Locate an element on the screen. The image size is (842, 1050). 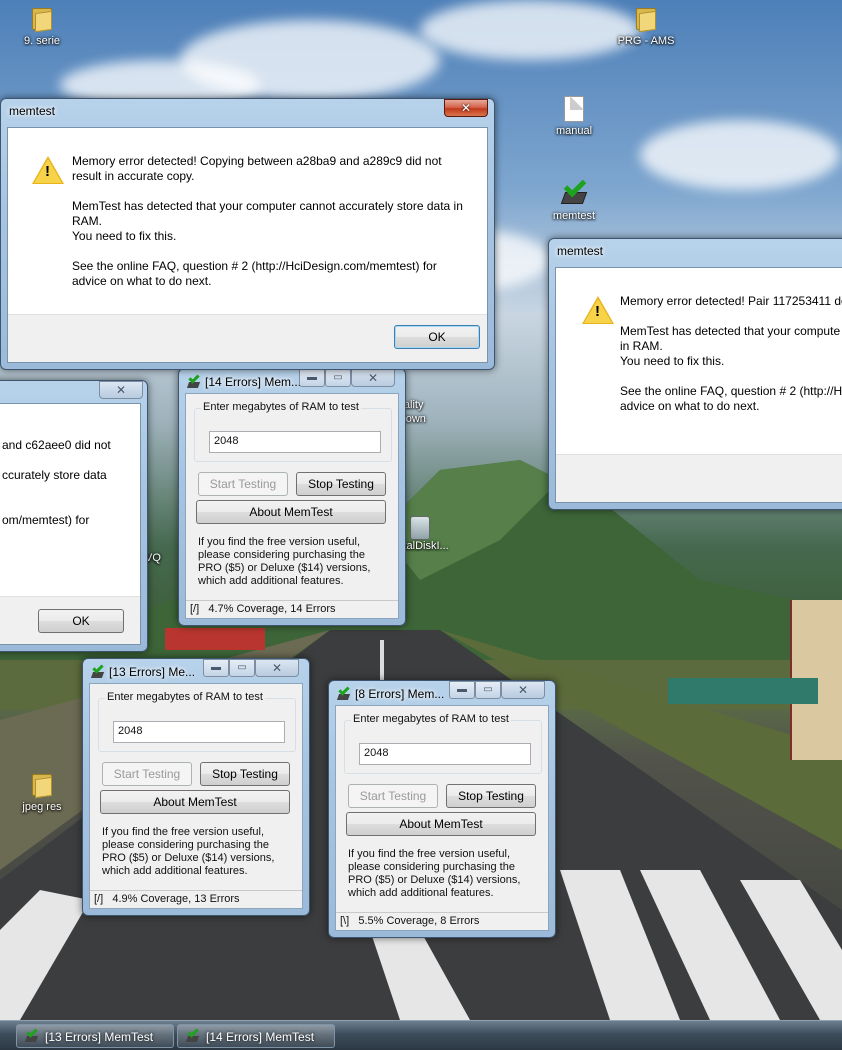
coverage-status: 5.5% Coverage, 8 Errors is located at coordinates (419, 921).